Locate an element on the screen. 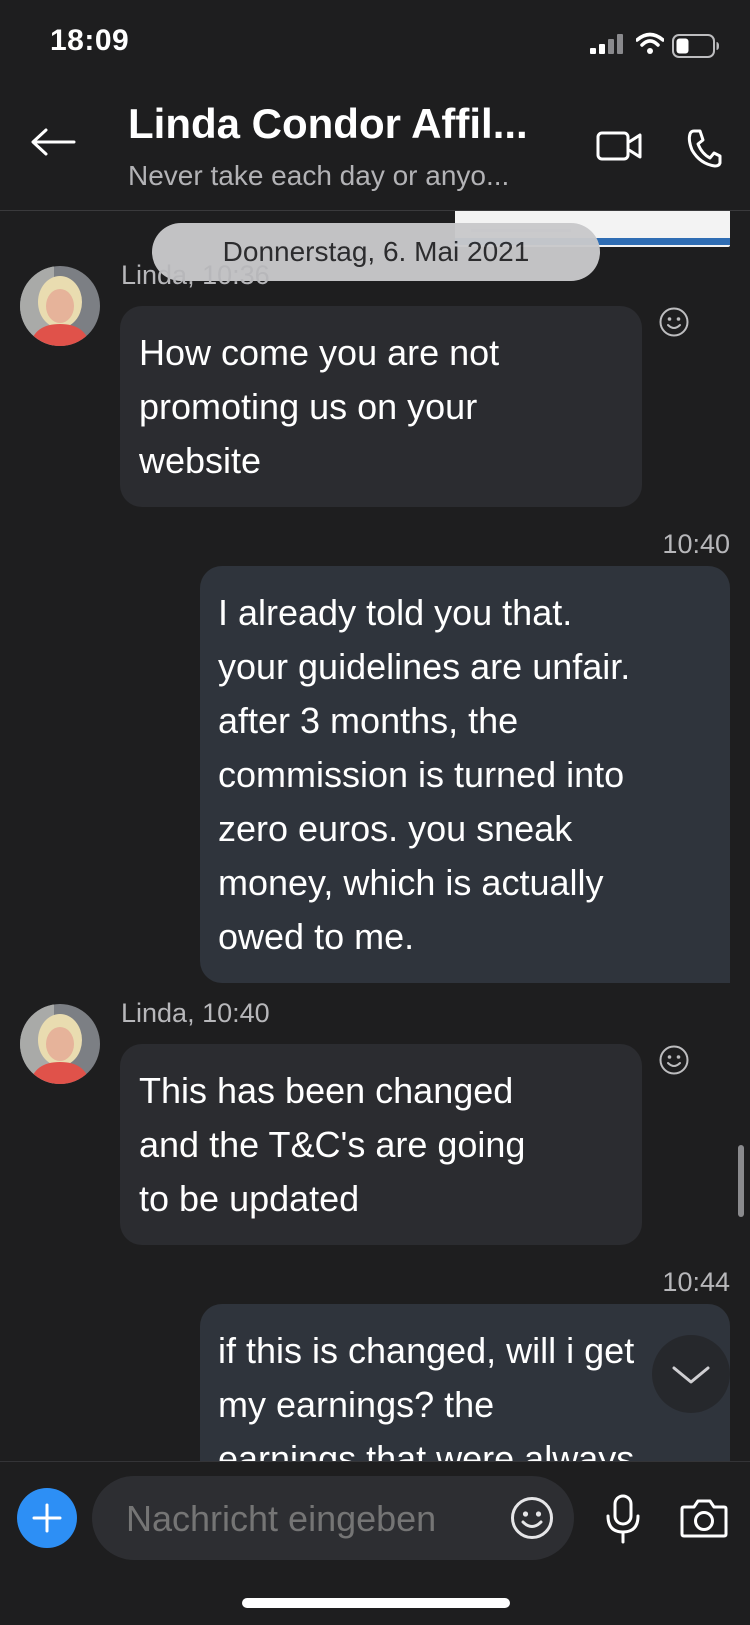  message-time: 10:44 is located at coordinates (696, 1282).